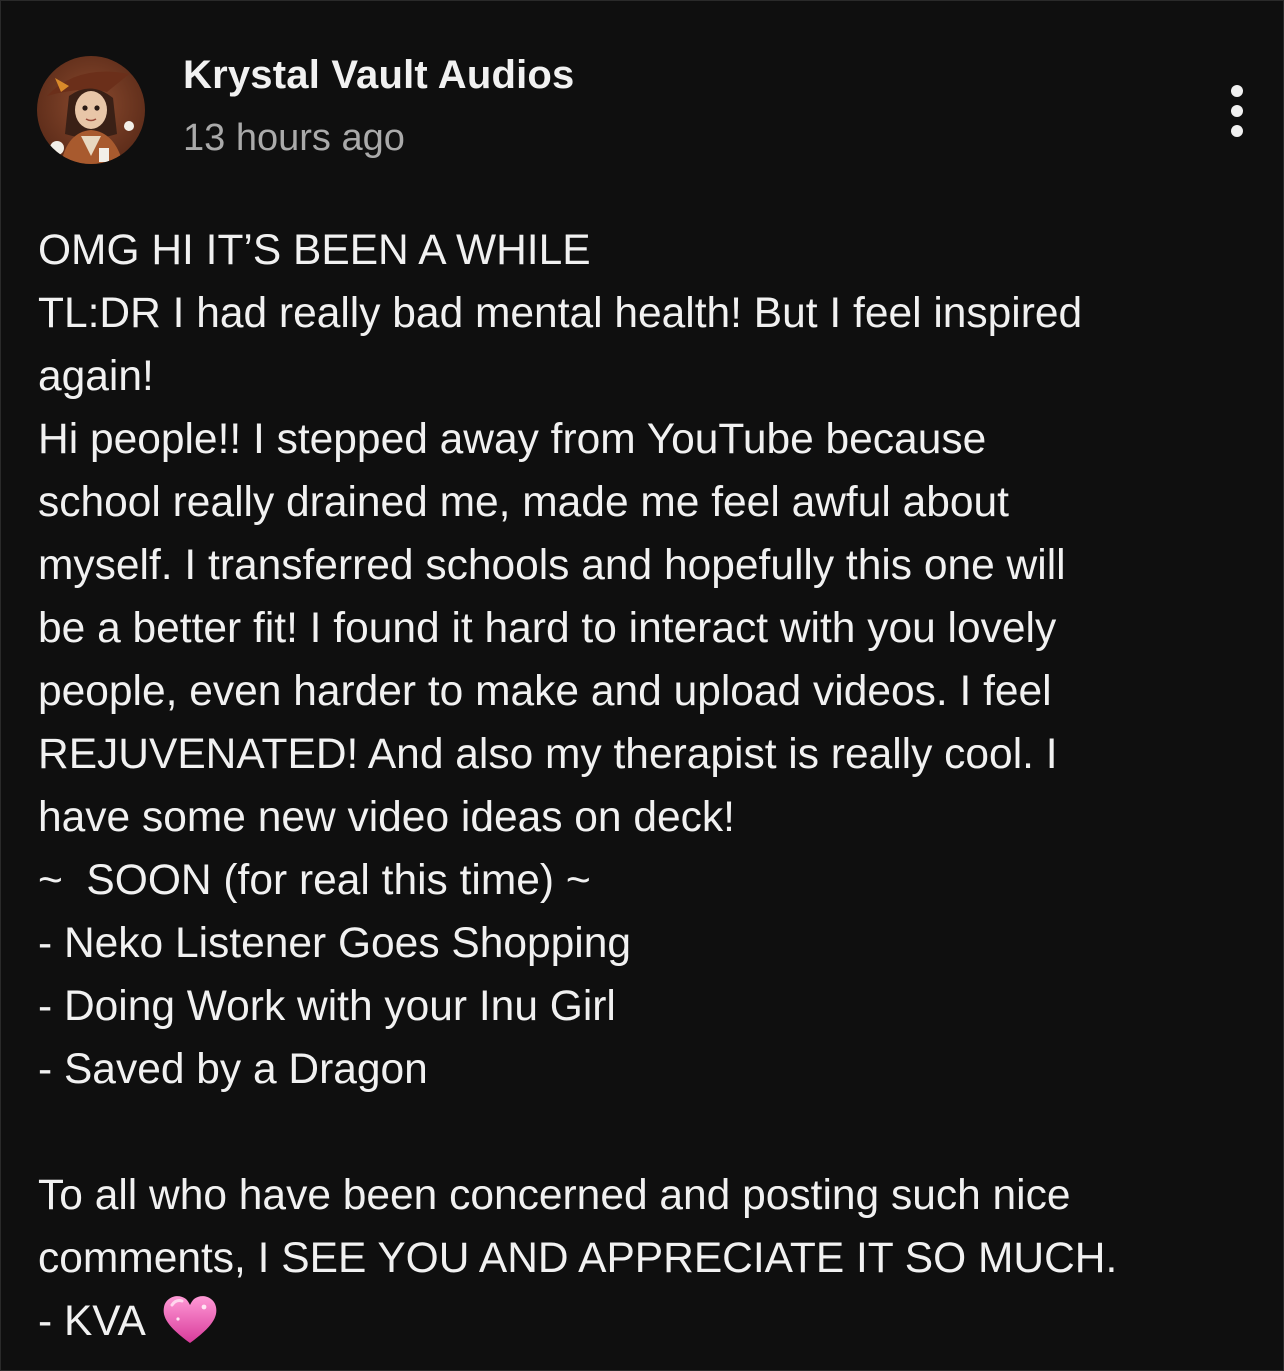 The width and height of the screenshot is (1284, 1371). I want to click on more-options-button, so click(1237, 111).